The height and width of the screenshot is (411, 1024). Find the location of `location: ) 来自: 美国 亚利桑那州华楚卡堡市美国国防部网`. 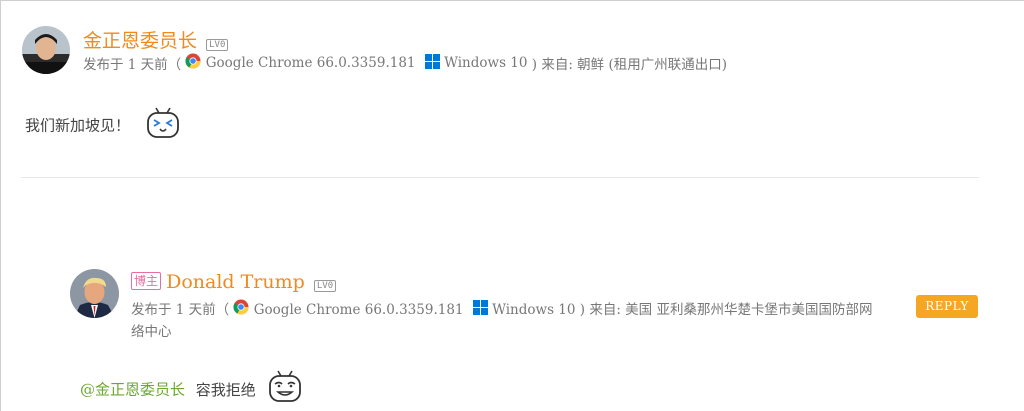

location: ) 来自: 美国 亚利桑那州华楚卡堡市美国国防部网 is located at coordinates (726, 310).